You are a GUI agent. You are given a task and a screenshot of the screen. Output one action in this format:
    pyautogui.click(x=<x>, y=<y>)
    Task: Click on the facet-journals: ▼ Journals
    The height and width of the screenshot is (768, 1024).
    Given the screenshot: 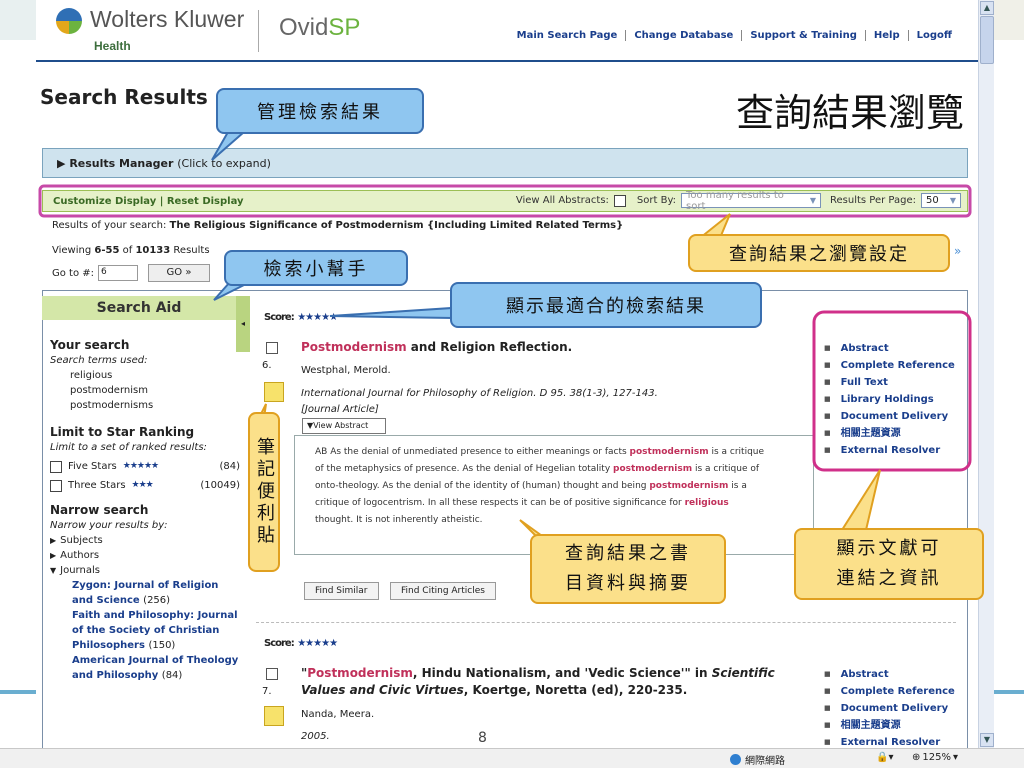 What is the action you would take?
    pyautogui.click(x=145, y=570)
    